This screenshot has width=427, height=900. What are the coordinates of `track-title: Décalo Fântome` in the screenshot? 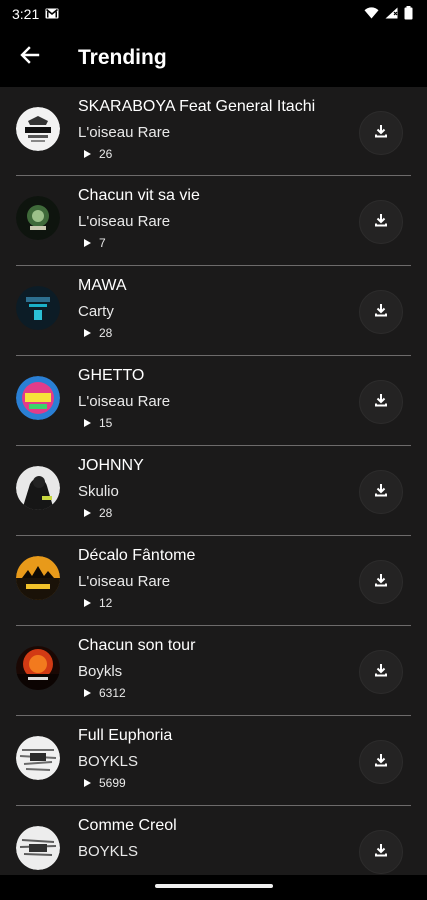 It's located at (137, 555).